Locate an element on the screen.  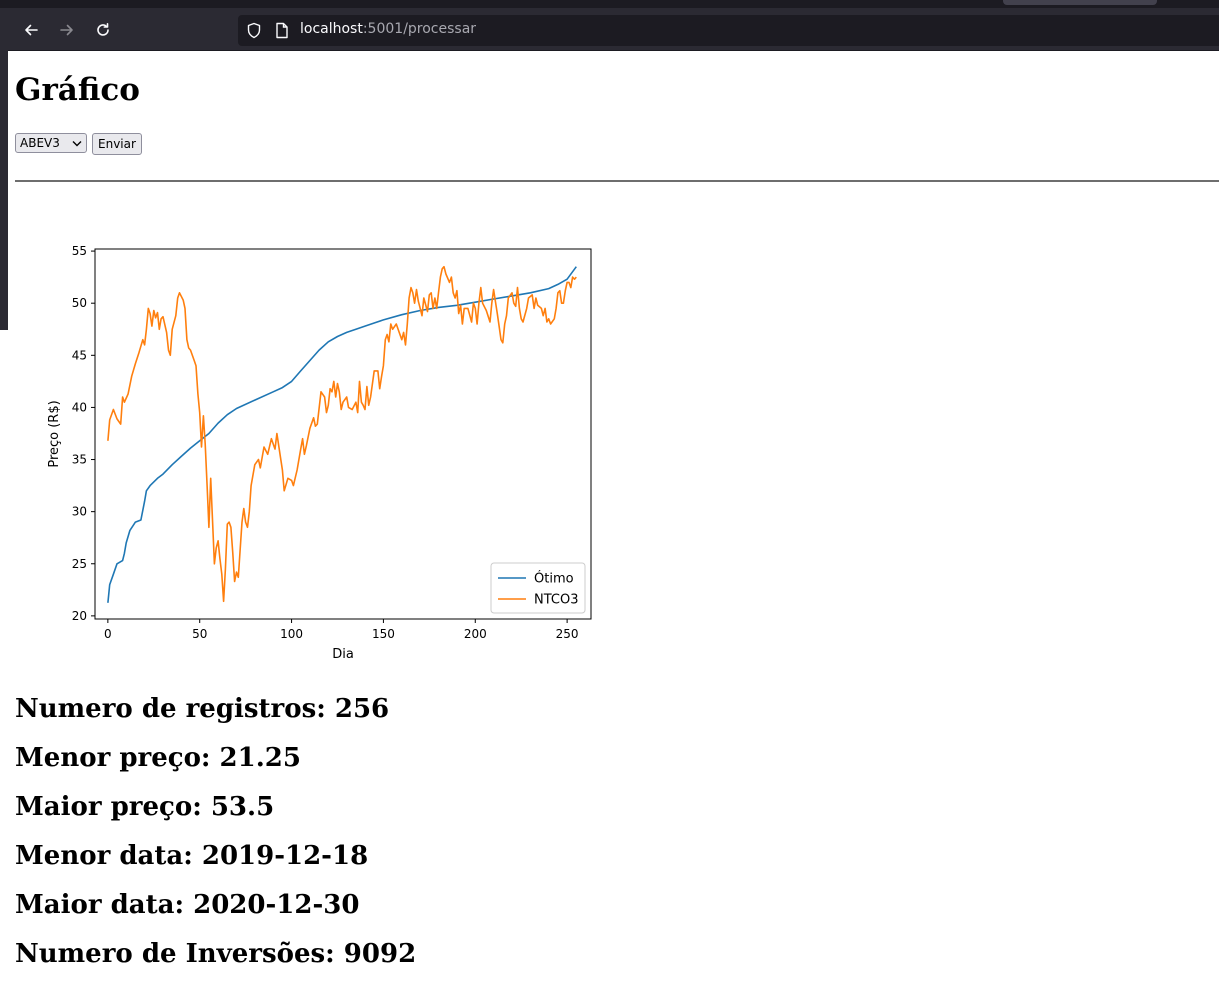
max-price: Maior preço: 53.5 is located at coordinates (145, 807).